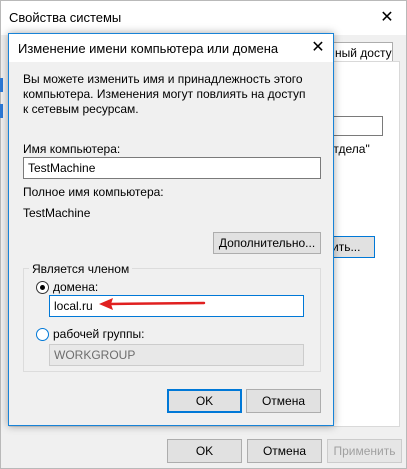  I want to click on full-name-value: TestMachine, so click(57, 213).